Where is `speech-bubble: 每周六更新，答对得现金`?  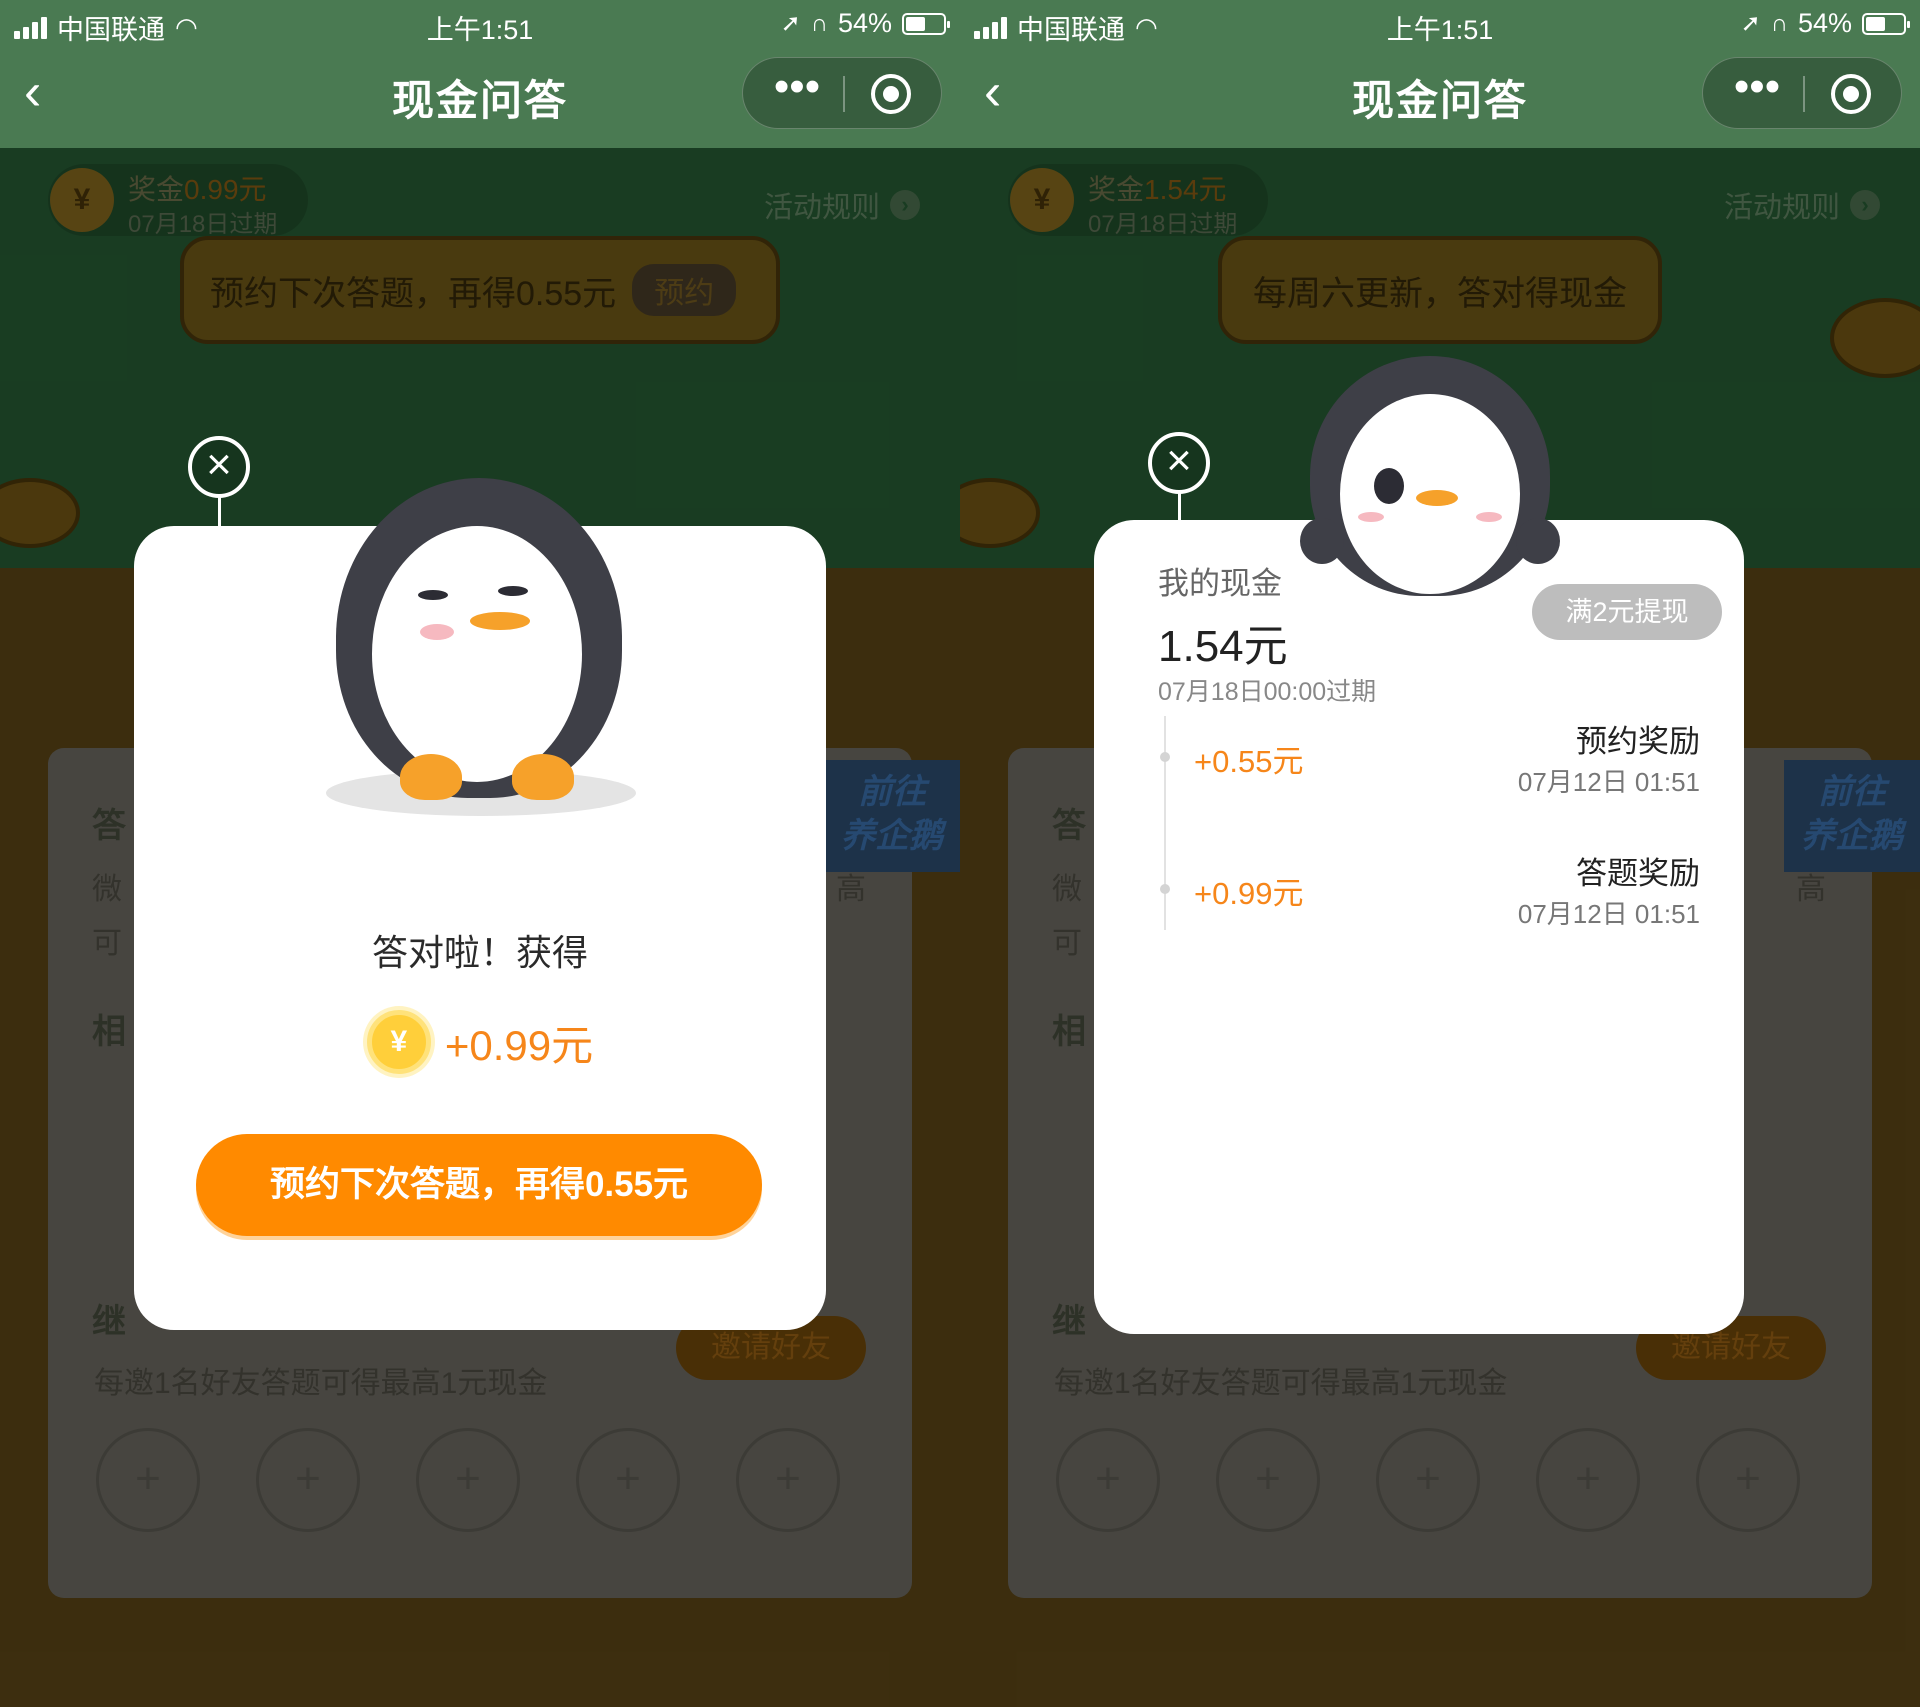 speech-bubble: 每周六更新，答对得现金 is located at coordinates (1440, 290).